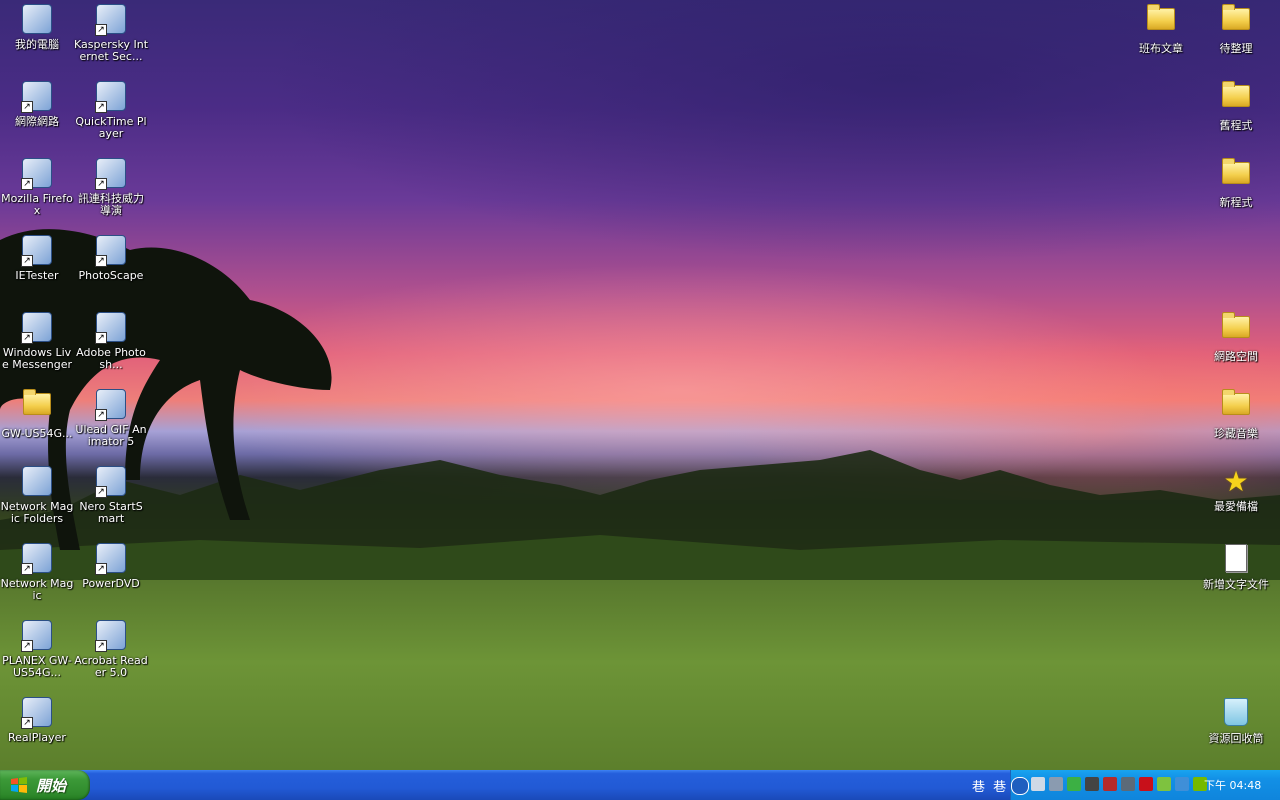  Describe the element at coordinates (991, 785) in the screenshot. I see `language-bar: 巷 巷` at that location.